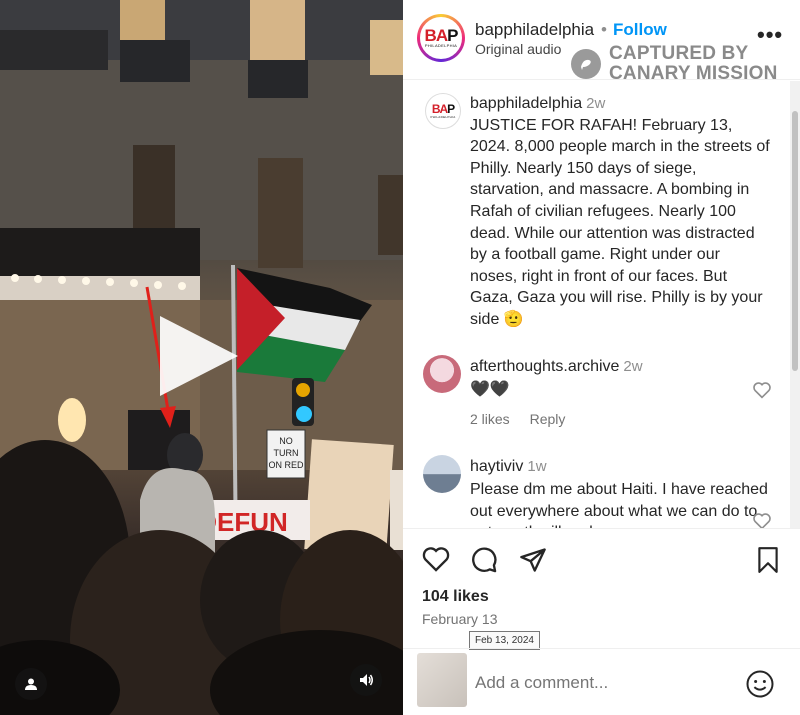  What do you see at coordinates (286, 453) in the screenshot?
I see `svg-text: TURN` at bounding box center [286, 453].